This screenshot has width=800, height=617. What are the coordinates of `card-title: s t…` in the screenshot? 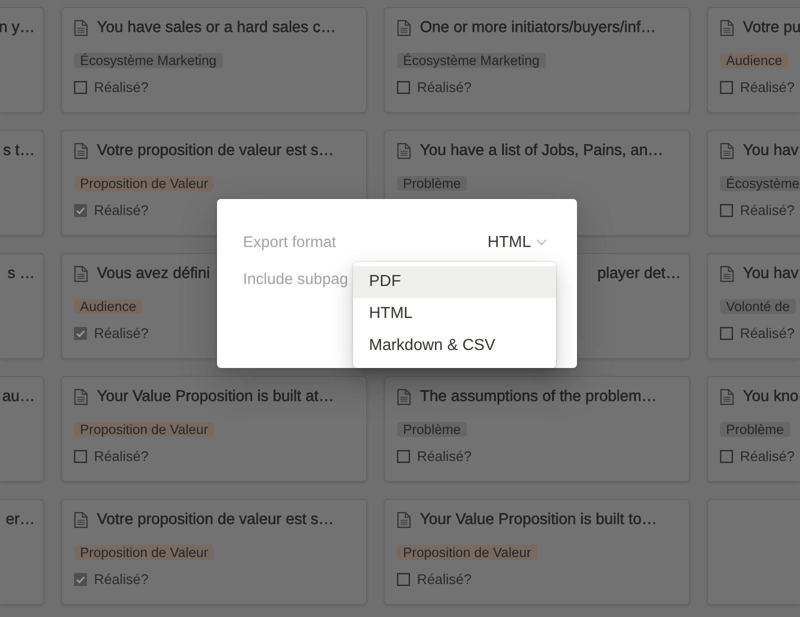 It's located at (19, 151).